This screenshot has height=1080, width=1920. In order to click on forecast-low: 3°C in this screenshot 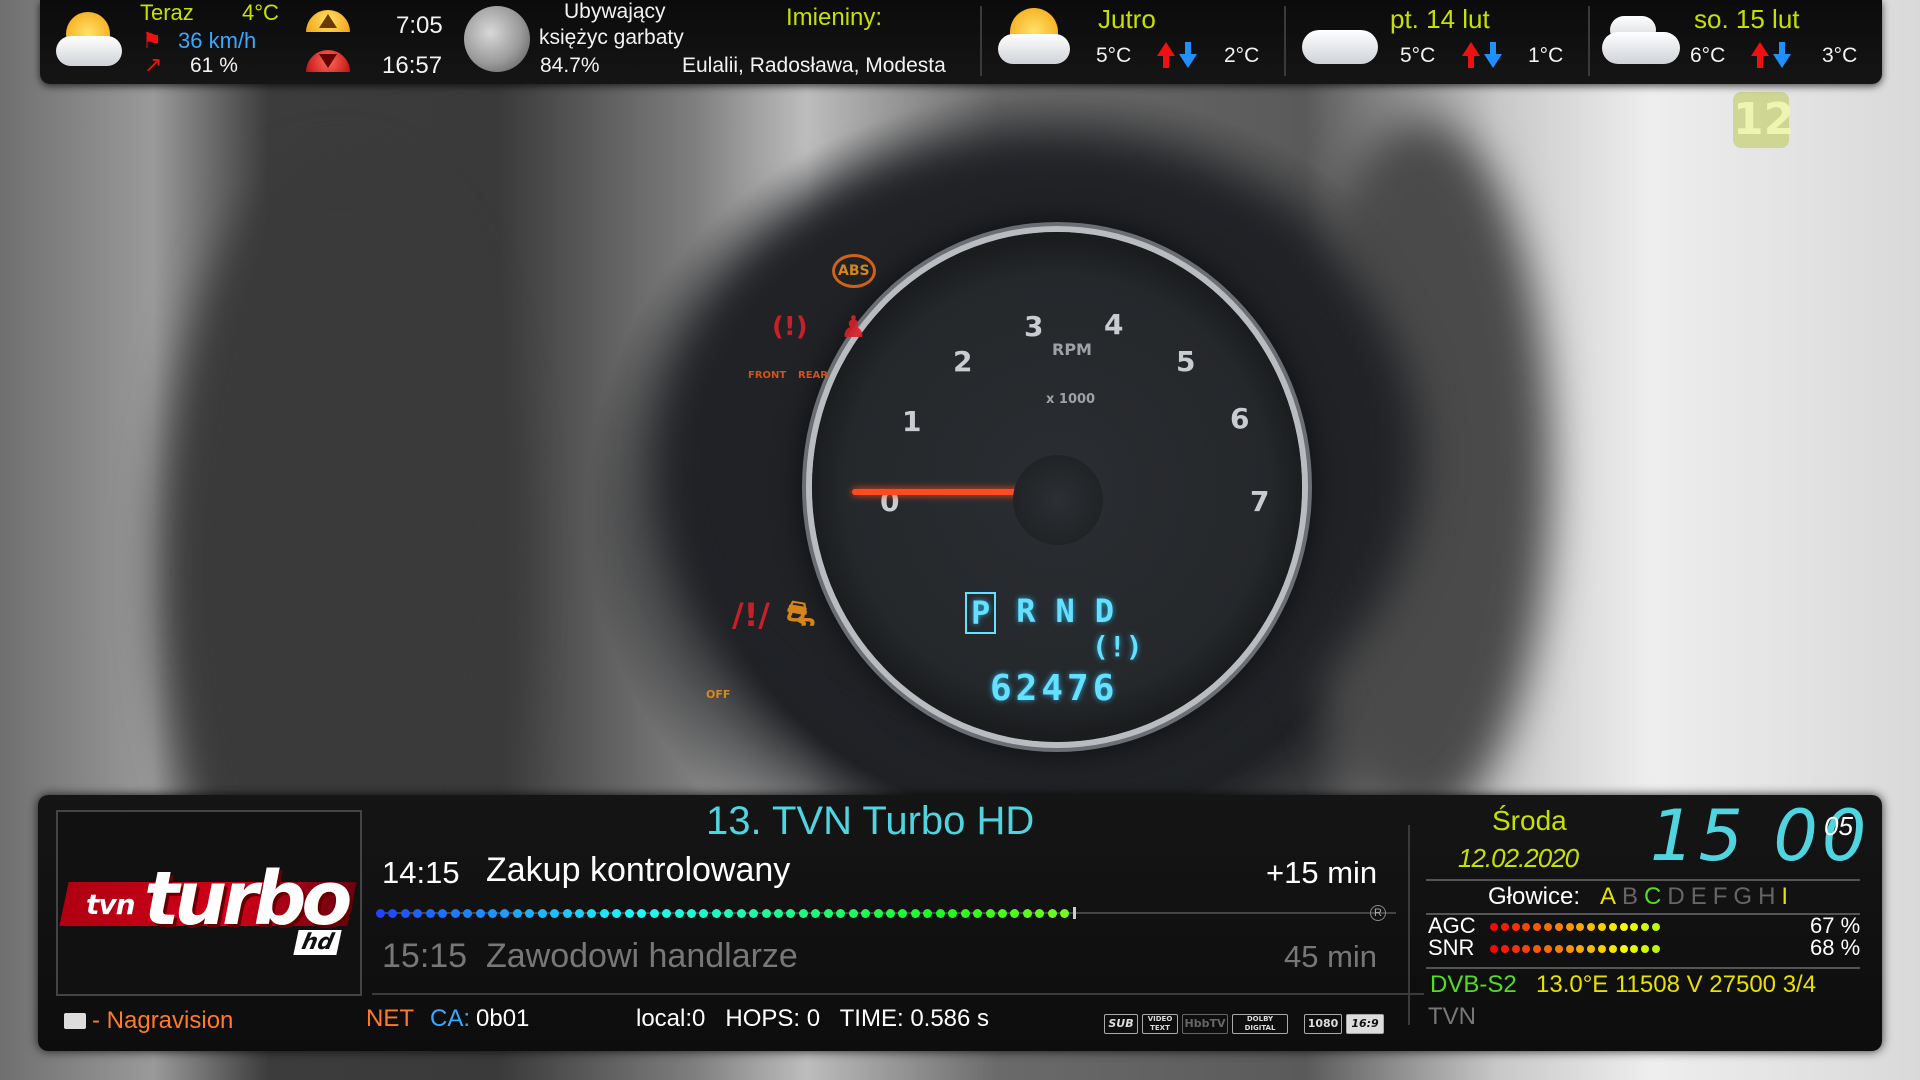, I will do `click(1840, 55)`.